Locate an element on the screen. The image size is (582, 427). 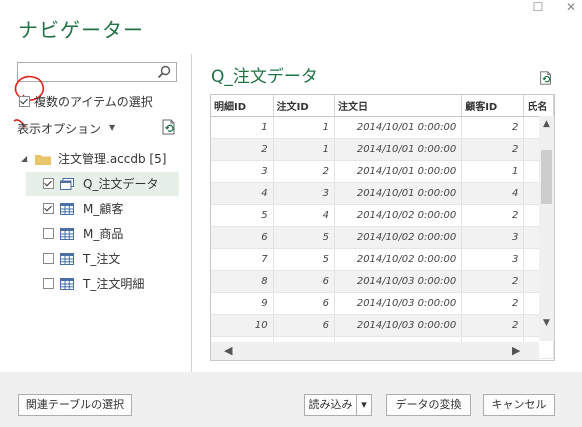
scroll-down-icon: ▼ is located at coordinates (546, 323).